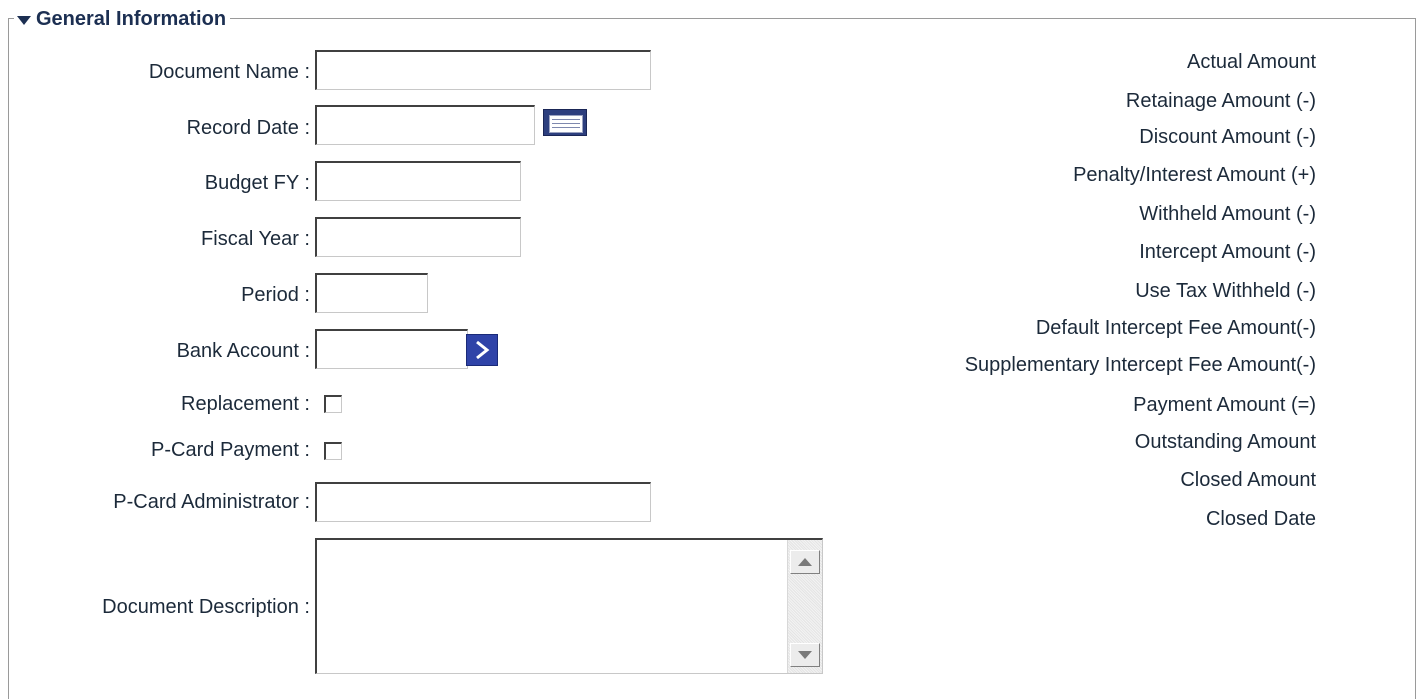  I want to click on supplementary-intercept-fee-amount-label: Supplementary Intercept Fee Amount(-), so click(1140, 365).